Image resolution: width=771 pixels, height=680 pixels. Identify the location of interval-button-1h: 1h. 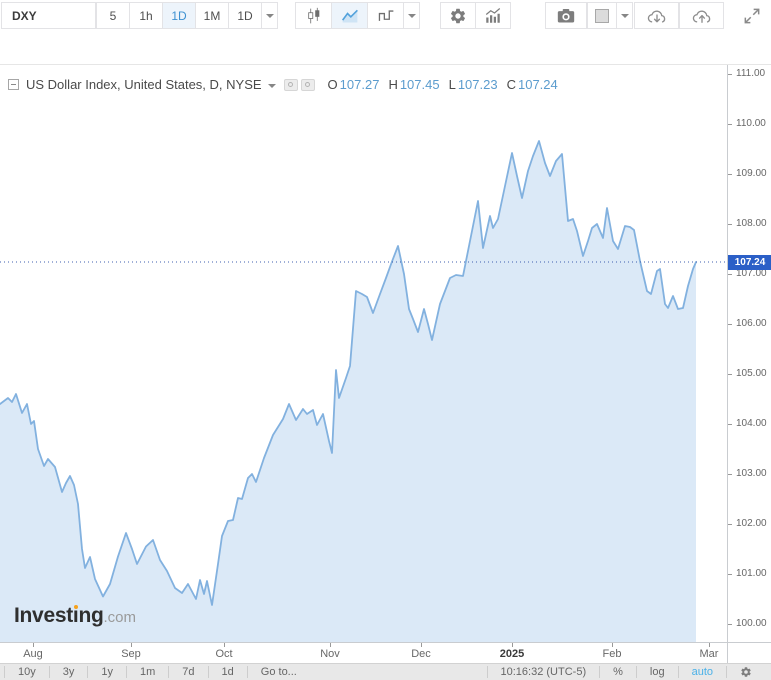
(146, 15).